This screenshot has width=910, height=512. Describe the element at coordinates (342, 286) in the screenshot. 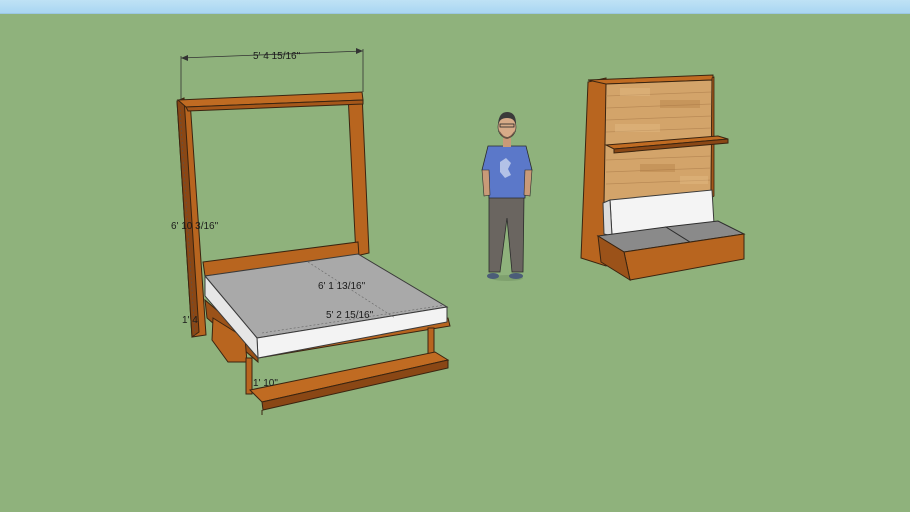

I see `dim-bed-depth-label: 6' 1 13/16"` at that location.